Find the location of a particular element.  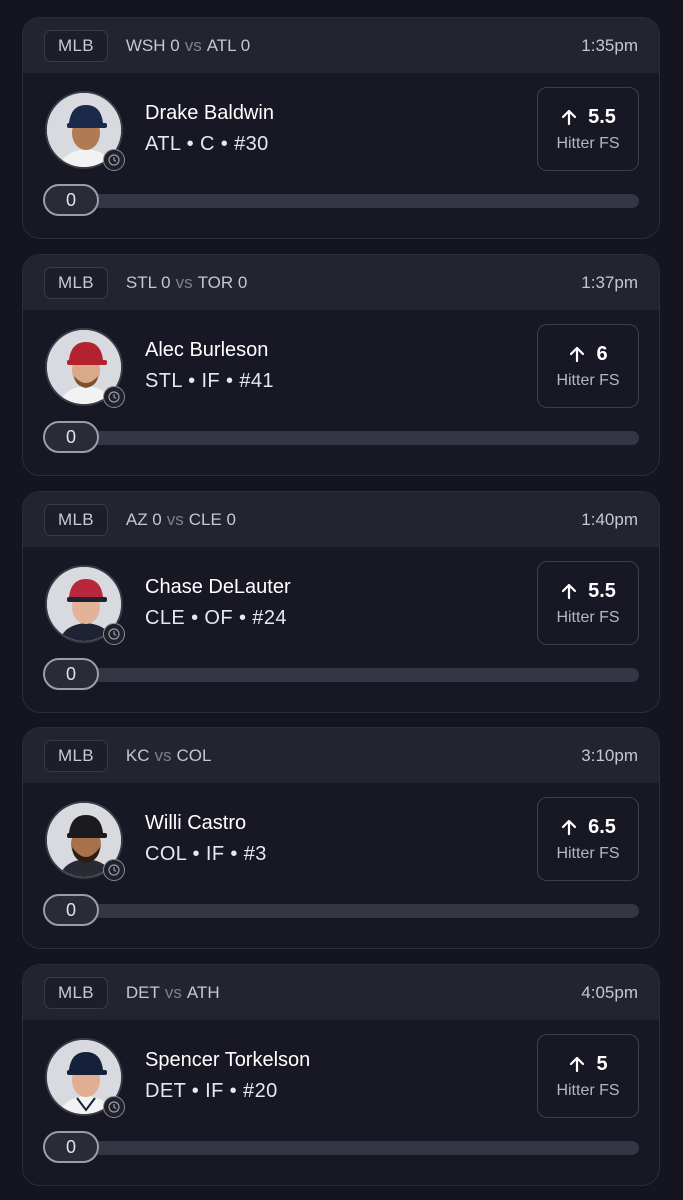

matchup: DET vs ATH is located at coordinates (173, 993).